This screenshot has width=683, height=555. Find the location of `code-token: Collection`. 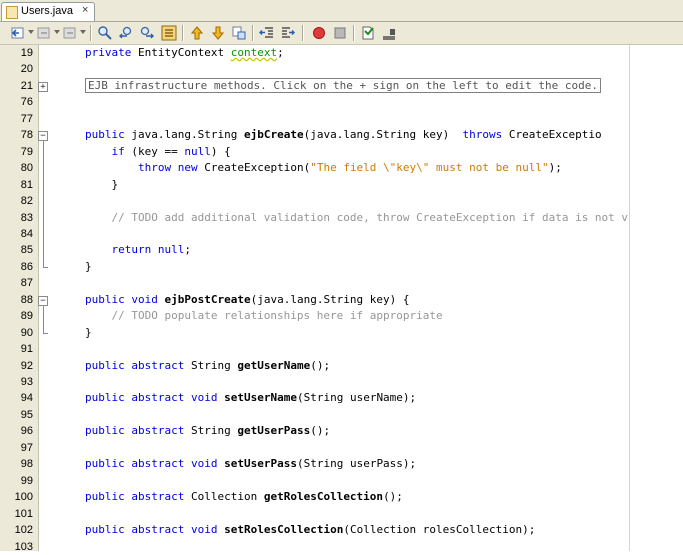

code-token: Collection is located at coordinates (224, 497).